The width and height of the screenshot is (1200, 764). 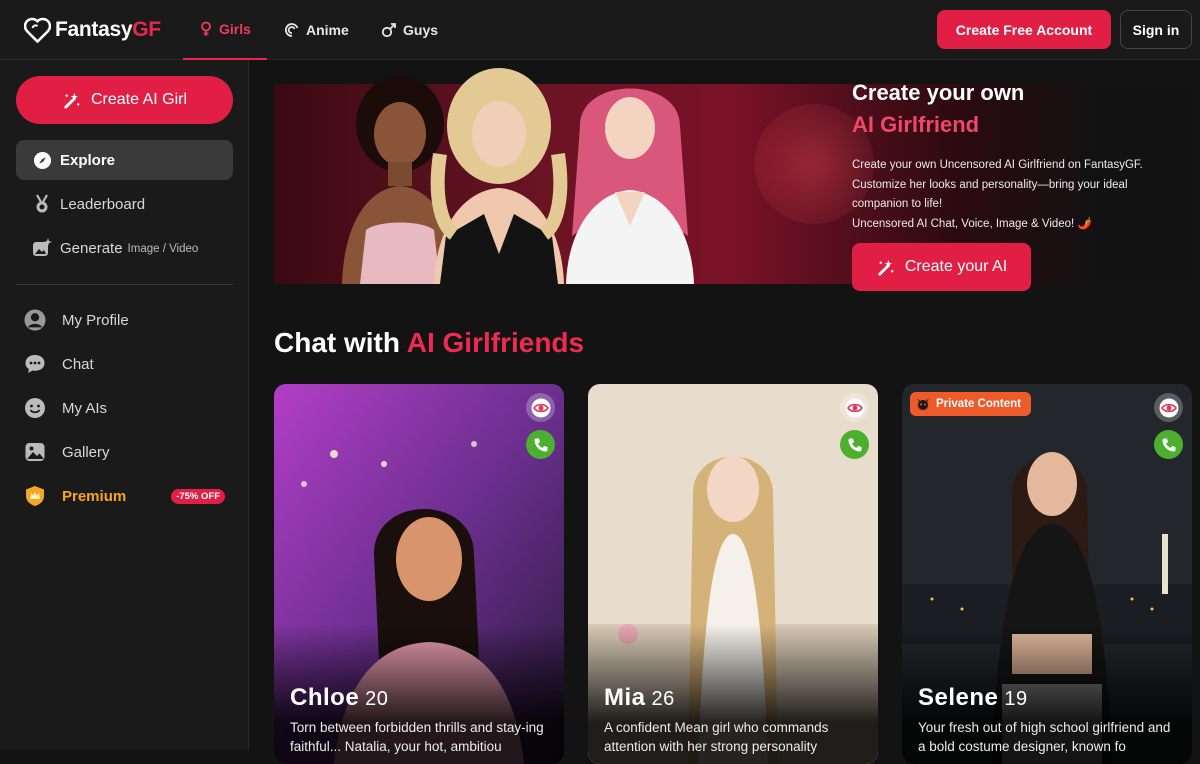 I want to click on logo: FantasyGF, so click(x=92, y=30).